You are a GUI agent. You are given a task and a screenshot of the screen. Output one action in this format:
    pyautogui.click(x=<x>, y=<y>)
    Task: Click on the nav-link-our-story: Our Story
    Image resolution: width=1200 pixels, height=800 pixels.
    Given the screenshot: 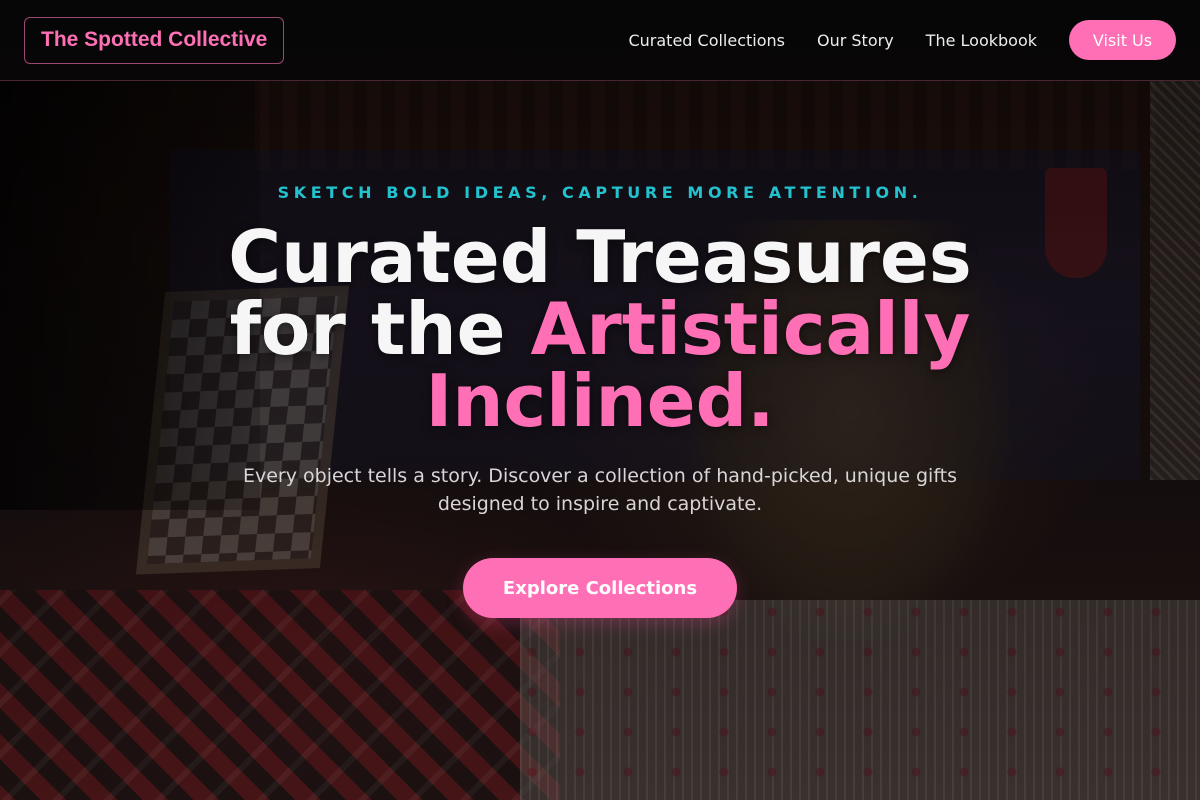 What is the action you would take?
    pyautogui.click(x=855, y=40)
    